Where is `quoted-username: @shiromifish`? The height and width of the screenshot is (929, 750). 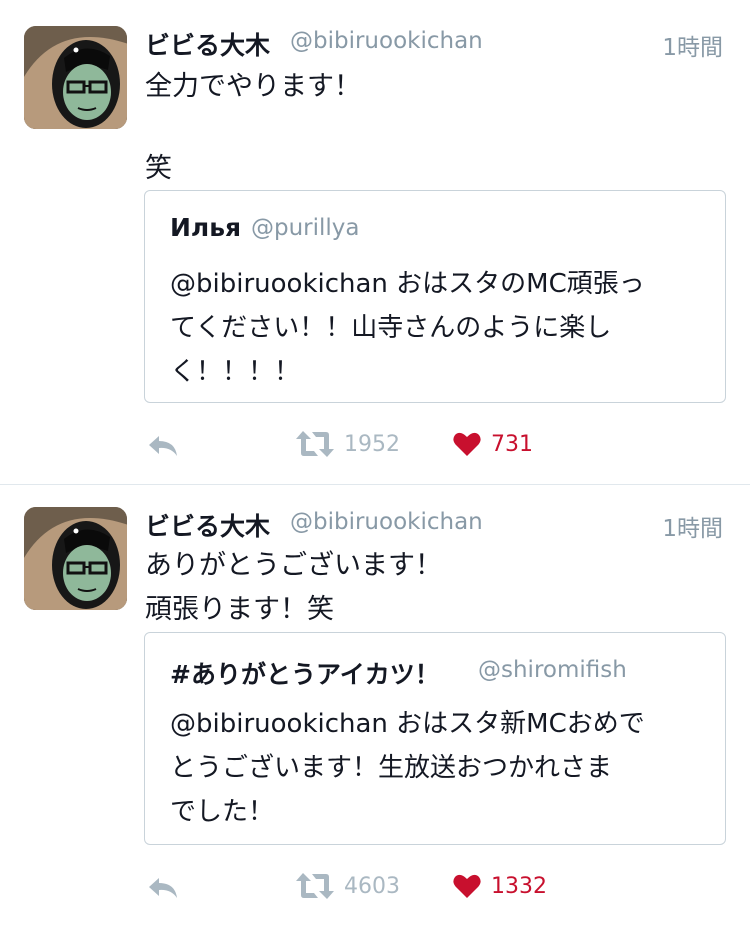
quoted-username: @shiromifish is located at coordinates (552, 670).